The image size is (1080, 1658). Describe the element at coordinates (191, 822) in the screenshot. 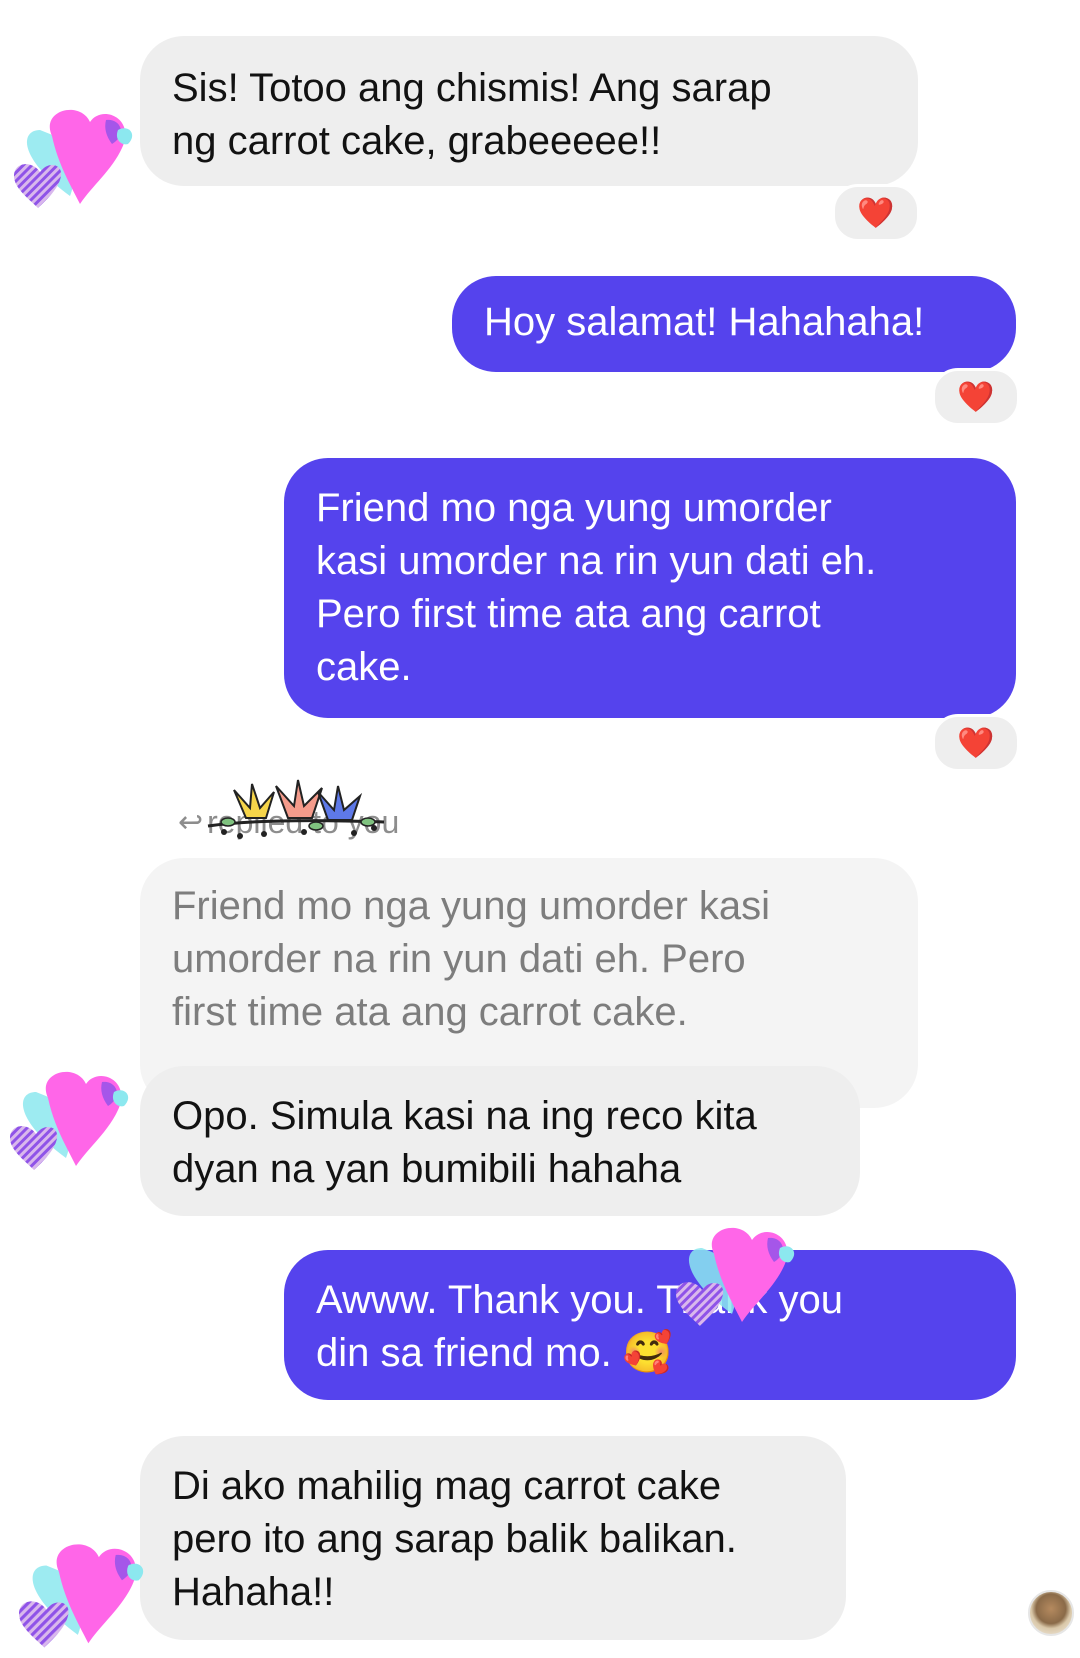

I see `reply-arrow-icon: ↩` at that location.